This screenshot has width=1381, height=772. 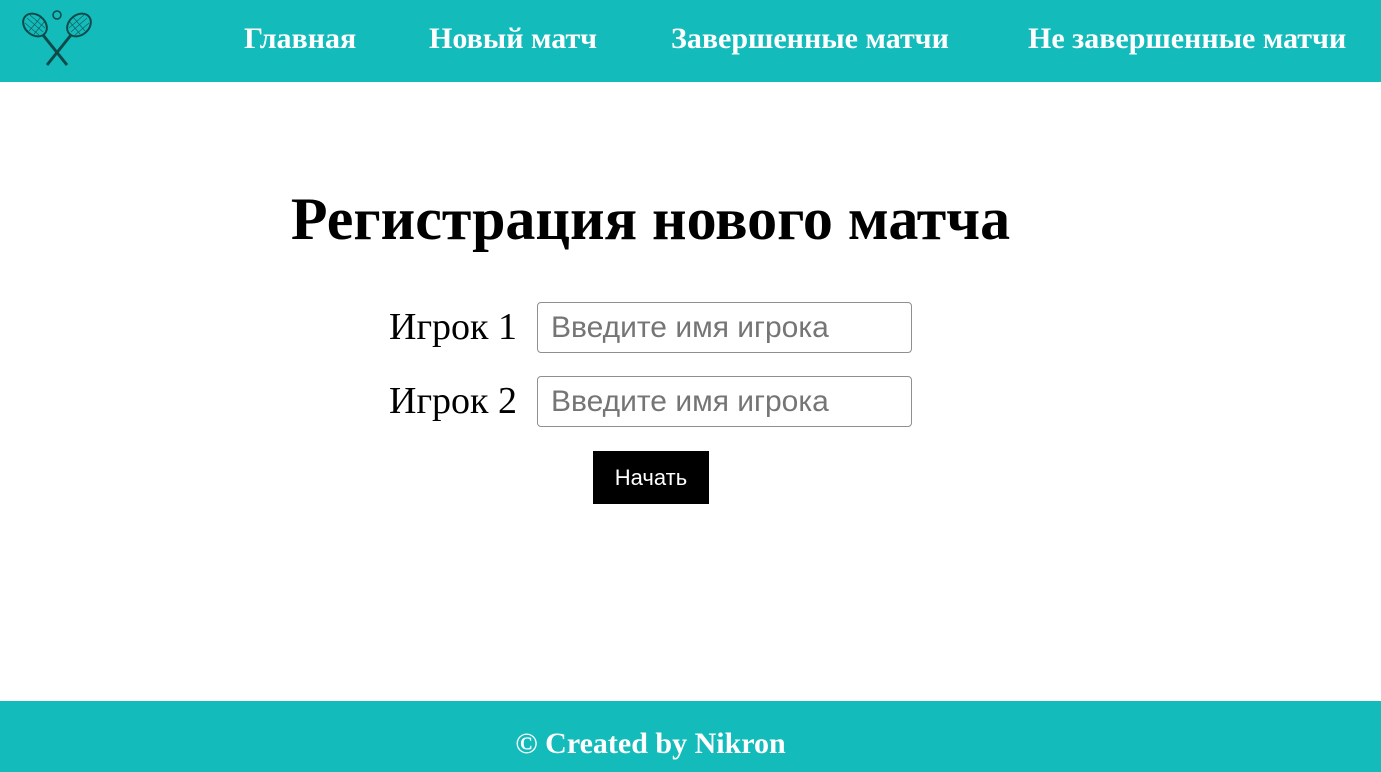 I want to click on start-match-button: Начать, so click(x=651, y=477).